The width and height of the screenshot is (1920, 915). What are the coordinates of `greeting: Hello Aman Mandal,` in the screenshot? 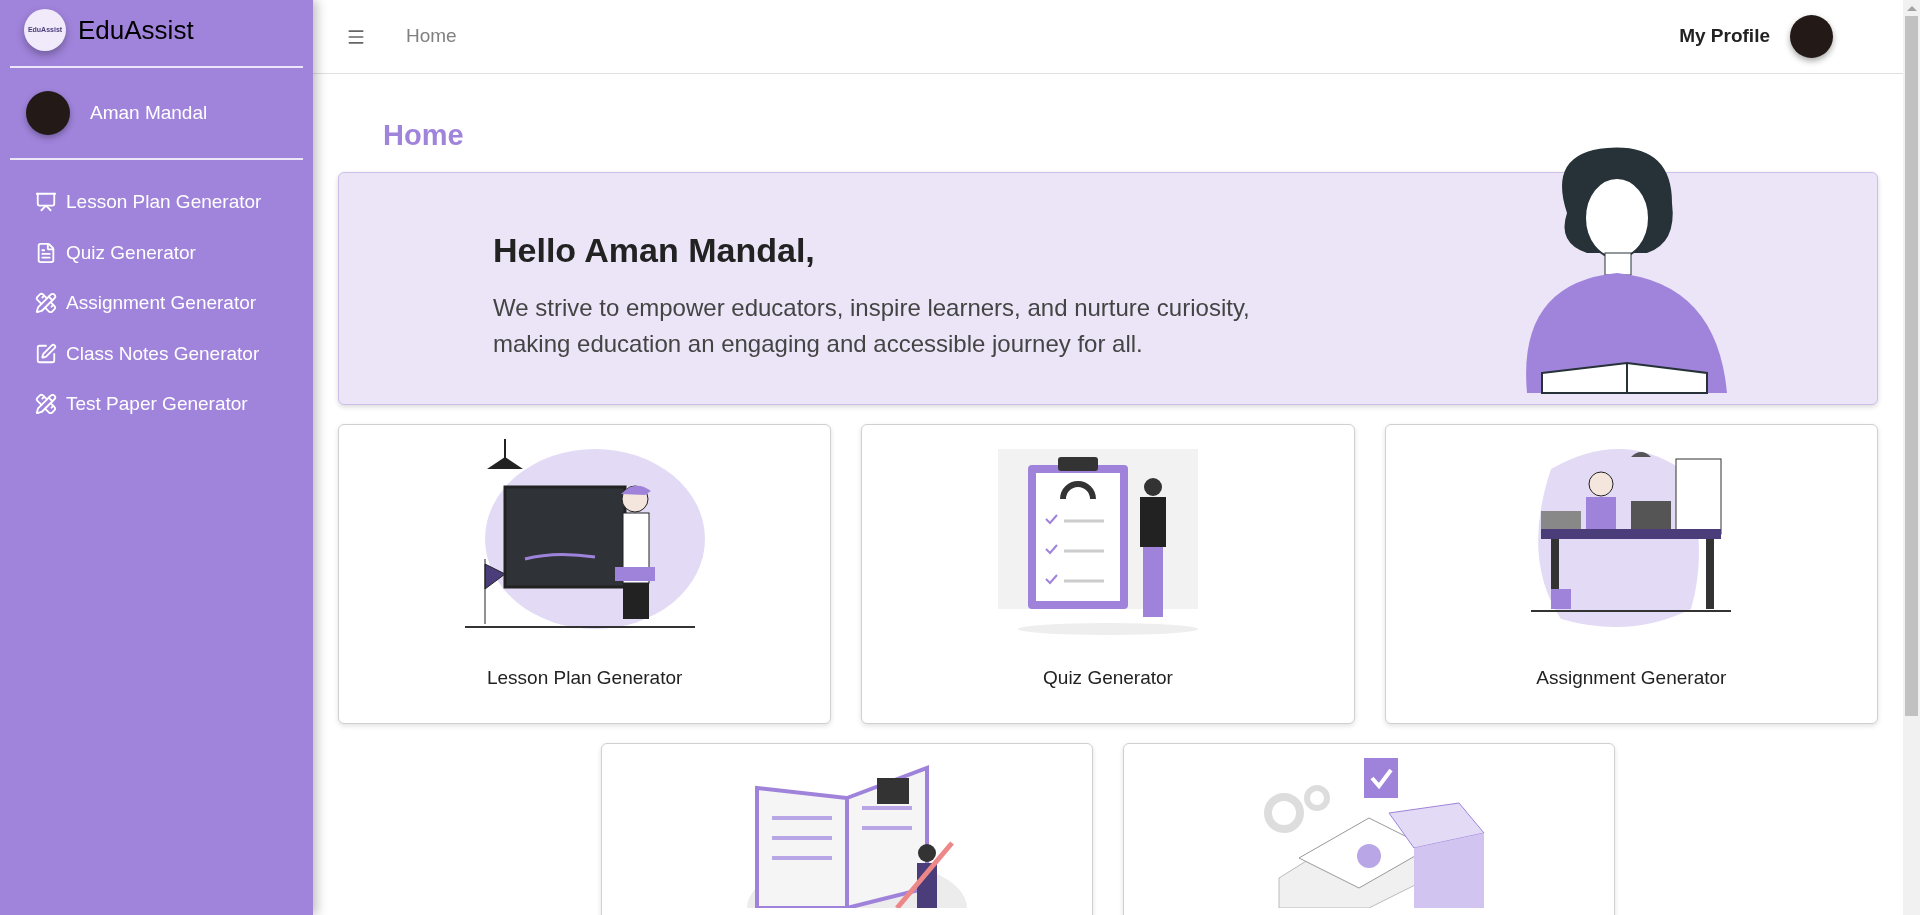 It's located at (654, 250).